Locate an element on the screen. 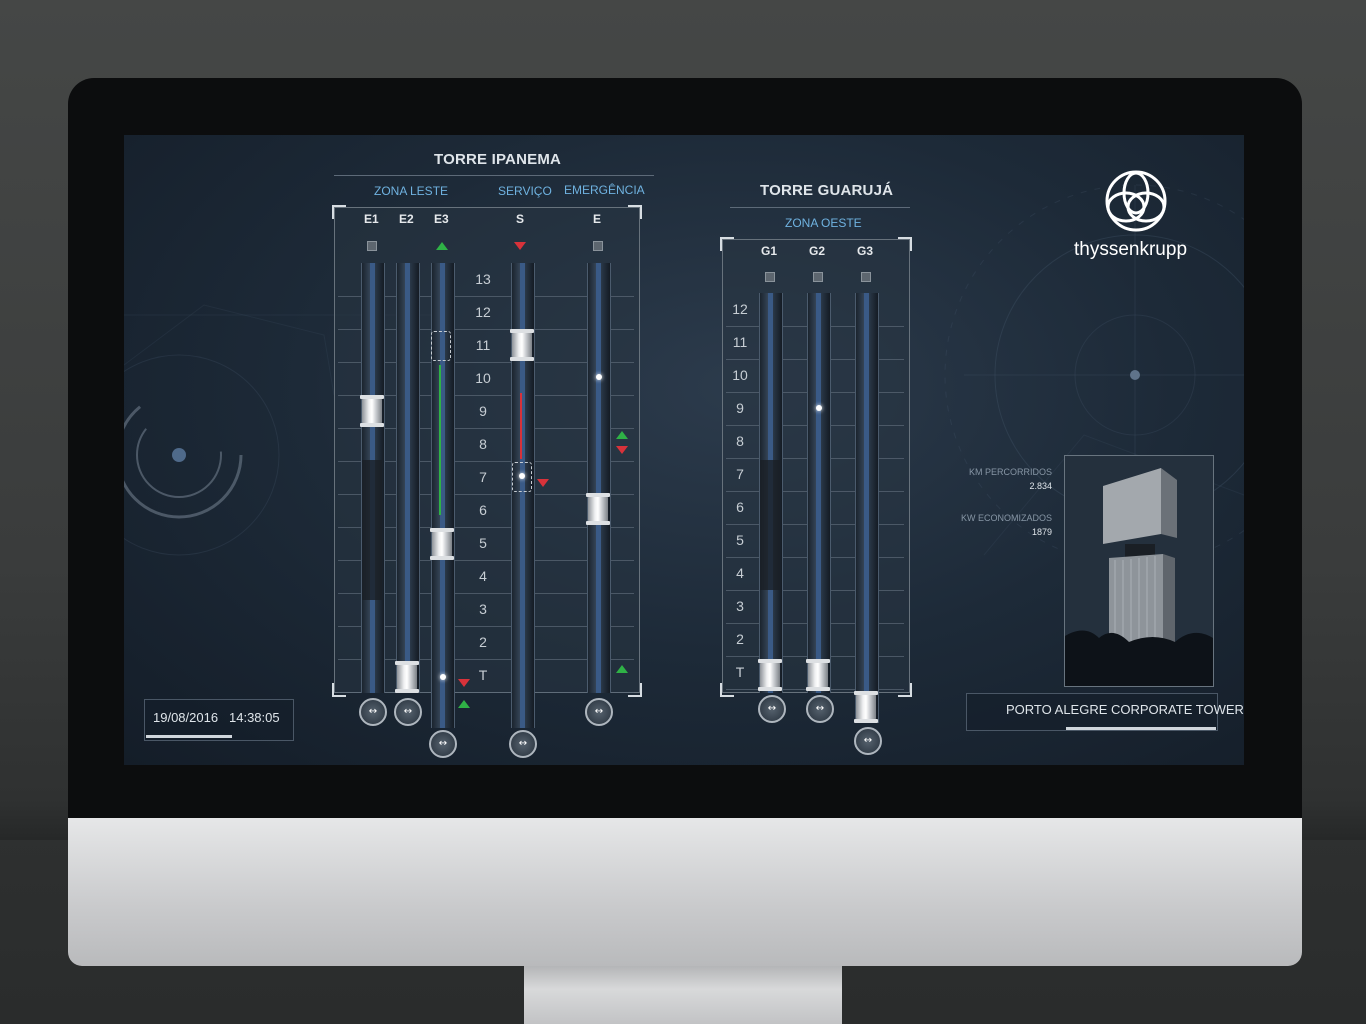 This screenshot has width=1366, height=1024. shaft-e2 is located at coordinates (408, 478).